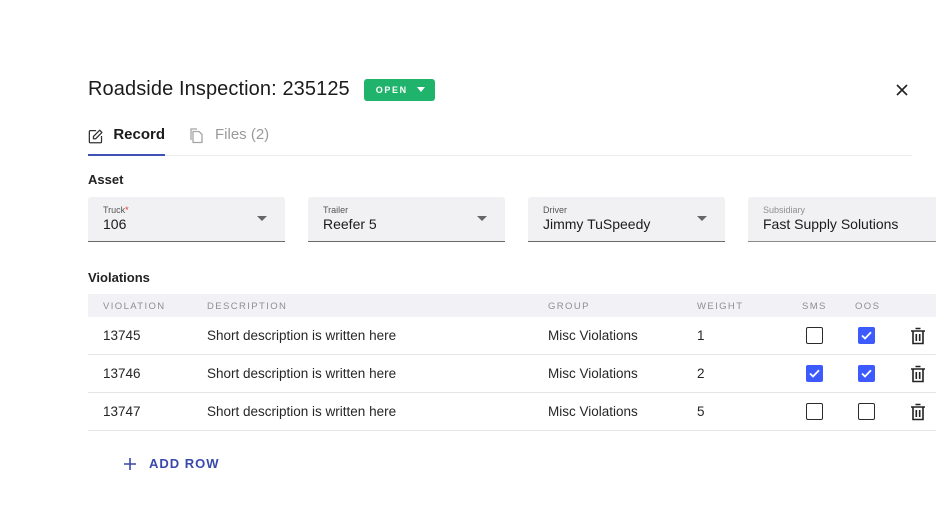 Image resolution: width=936 pixels, height=518 pixels. What do you see at coordinates (242, 134) in the screenshot?
I see `tab-files-label: Files (2)` at bounding box center [242, 134].